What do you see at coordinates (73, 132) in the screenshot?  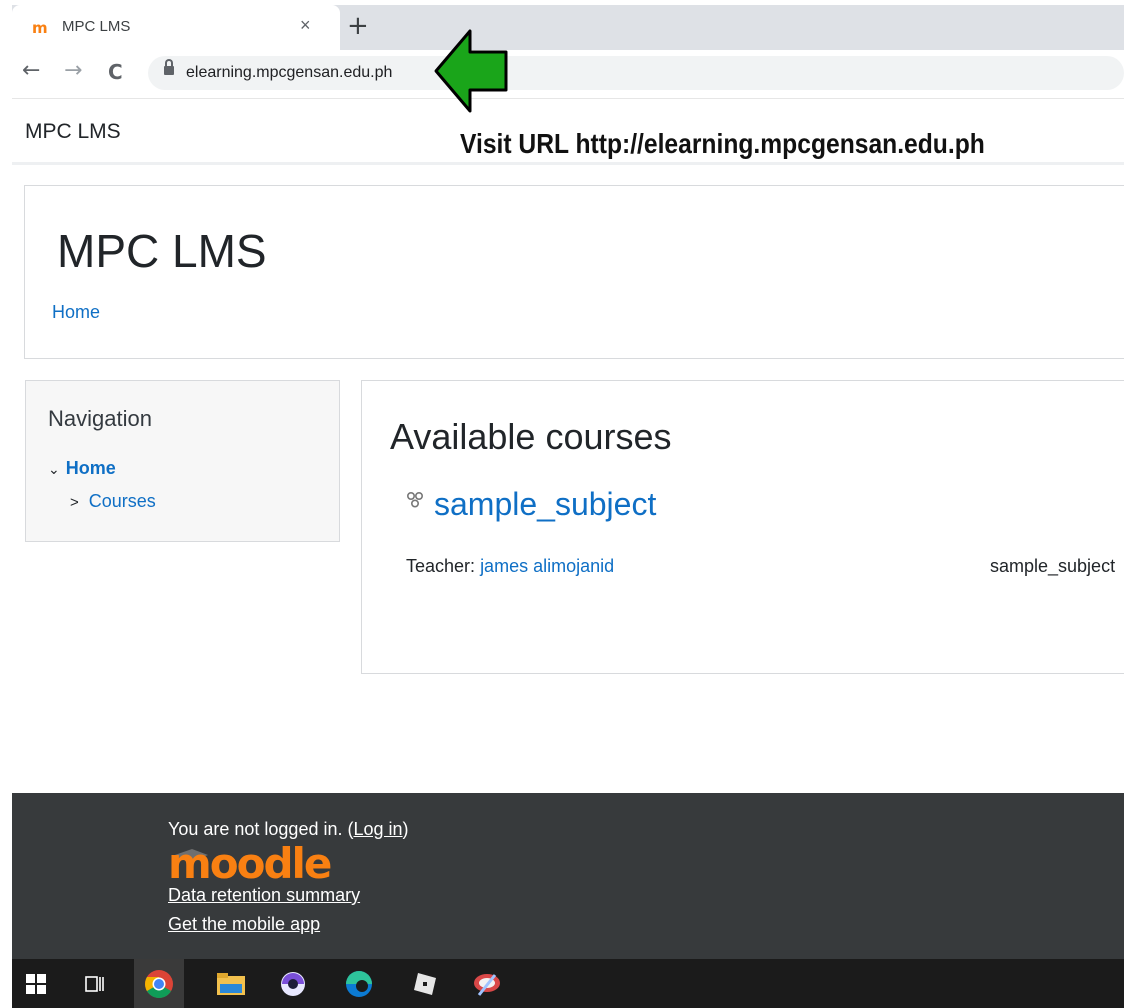 I see `navbar-site-name: MPC LMS` at bounding box center [73, 132].